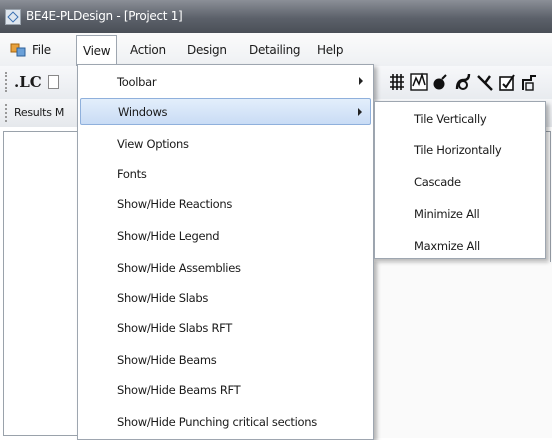 This screenshot has height=440, width=552. I want to click on bomb-icon, so click(441, 82).